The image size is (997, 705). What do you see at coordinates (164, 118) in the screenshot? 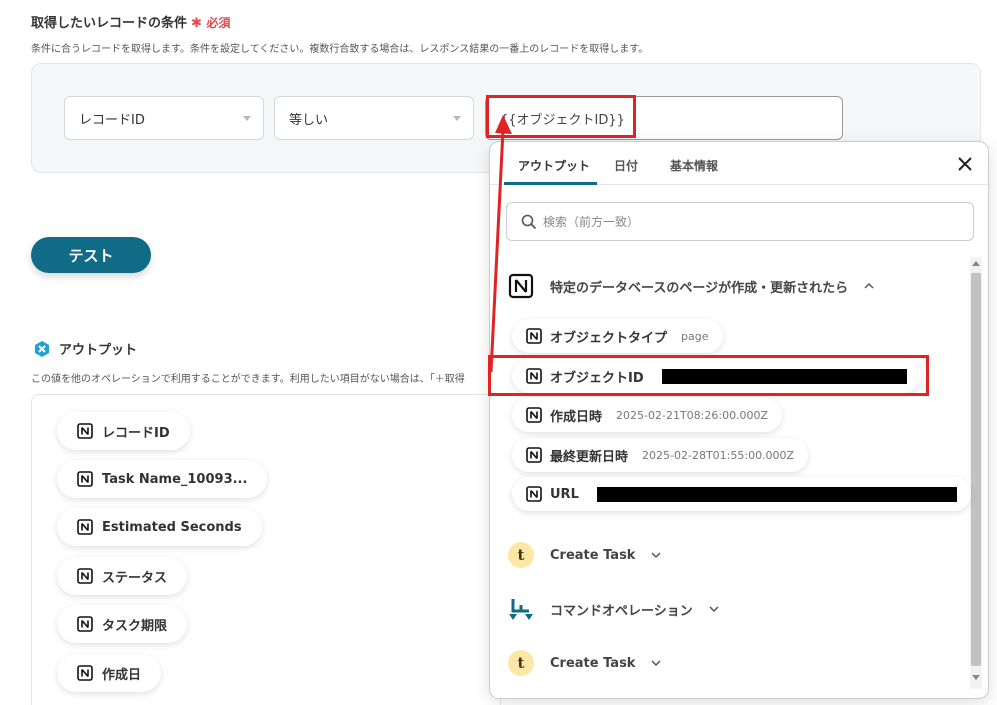
I see `field-select: レコードID` at bounding box center [164, 118].